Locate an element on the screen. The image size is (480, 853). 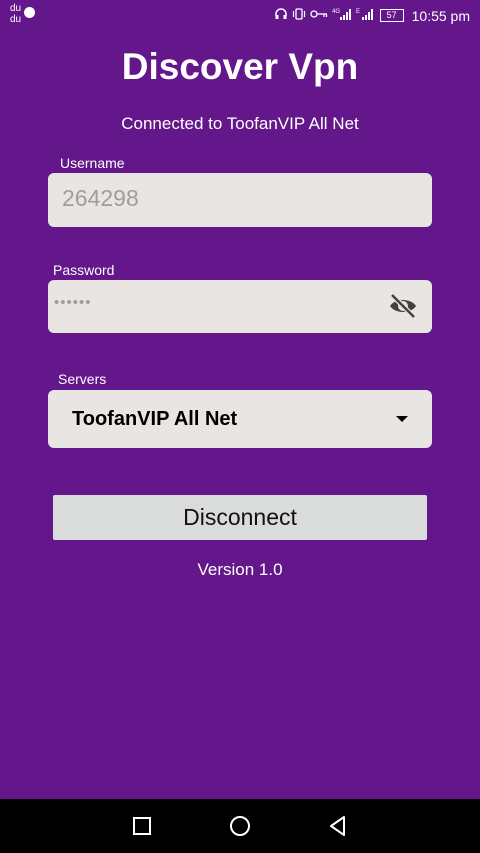
status-bar: du du 4G E 57 10:55 pm is located at coordinates (240, 16).